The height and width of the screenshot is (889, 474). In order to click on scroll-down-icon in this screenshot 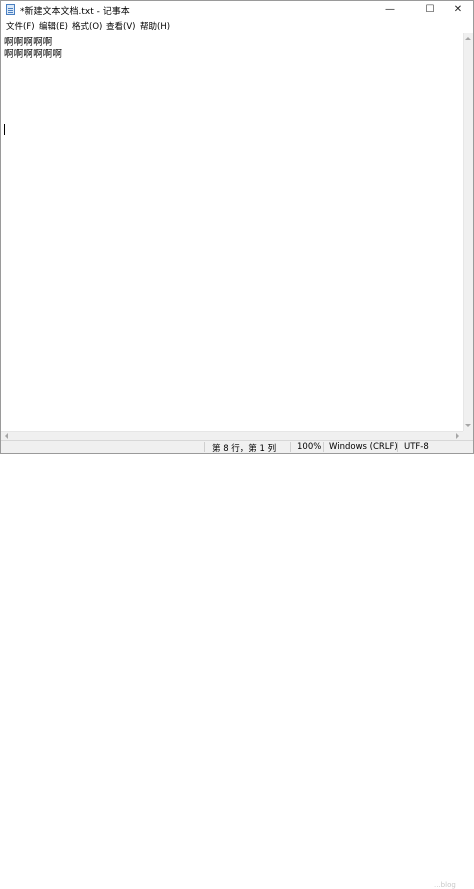, I will do `click(468, 425)`.